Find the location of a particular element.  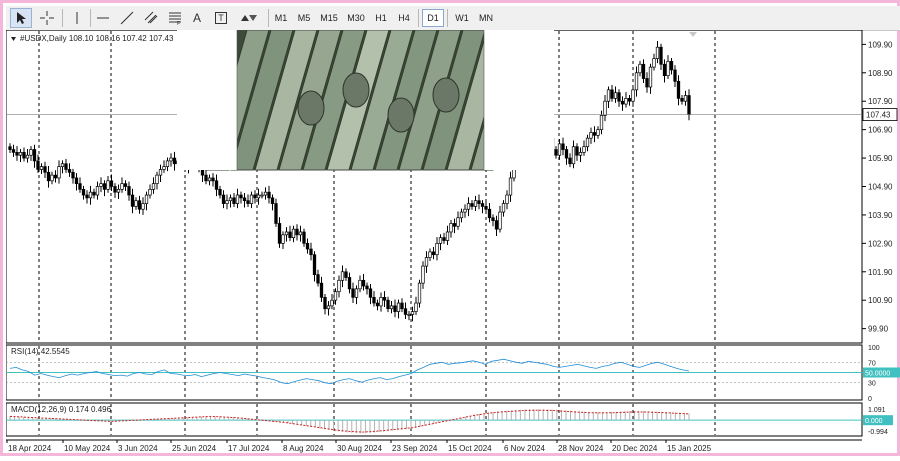

horizontal-line-icon is located at coordinates (103, 18).